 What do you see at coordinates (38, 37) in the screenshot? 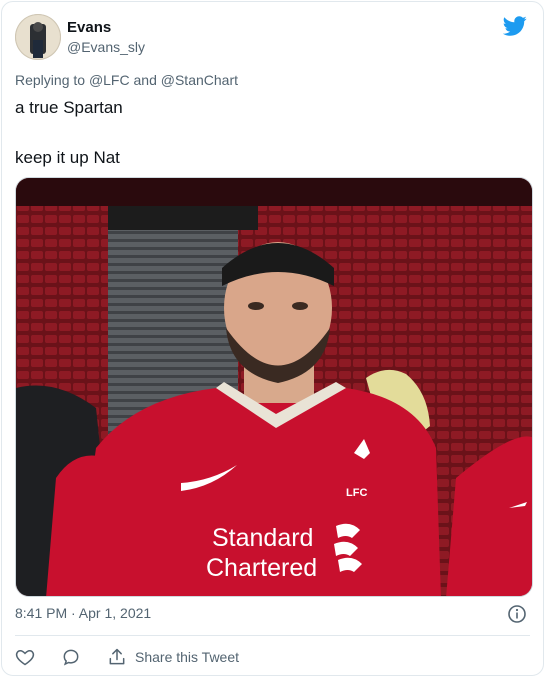
I see `avatar` at bounding box center [38, 37].